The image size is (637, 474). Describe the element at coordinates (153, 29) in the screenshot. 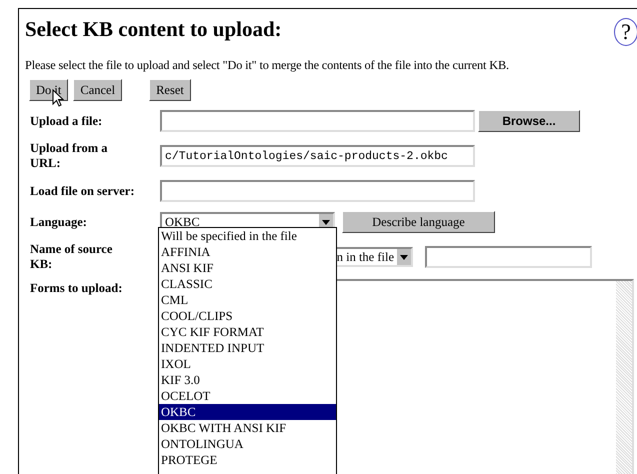

I see `page-title: Select KB content to upload:` at that location.